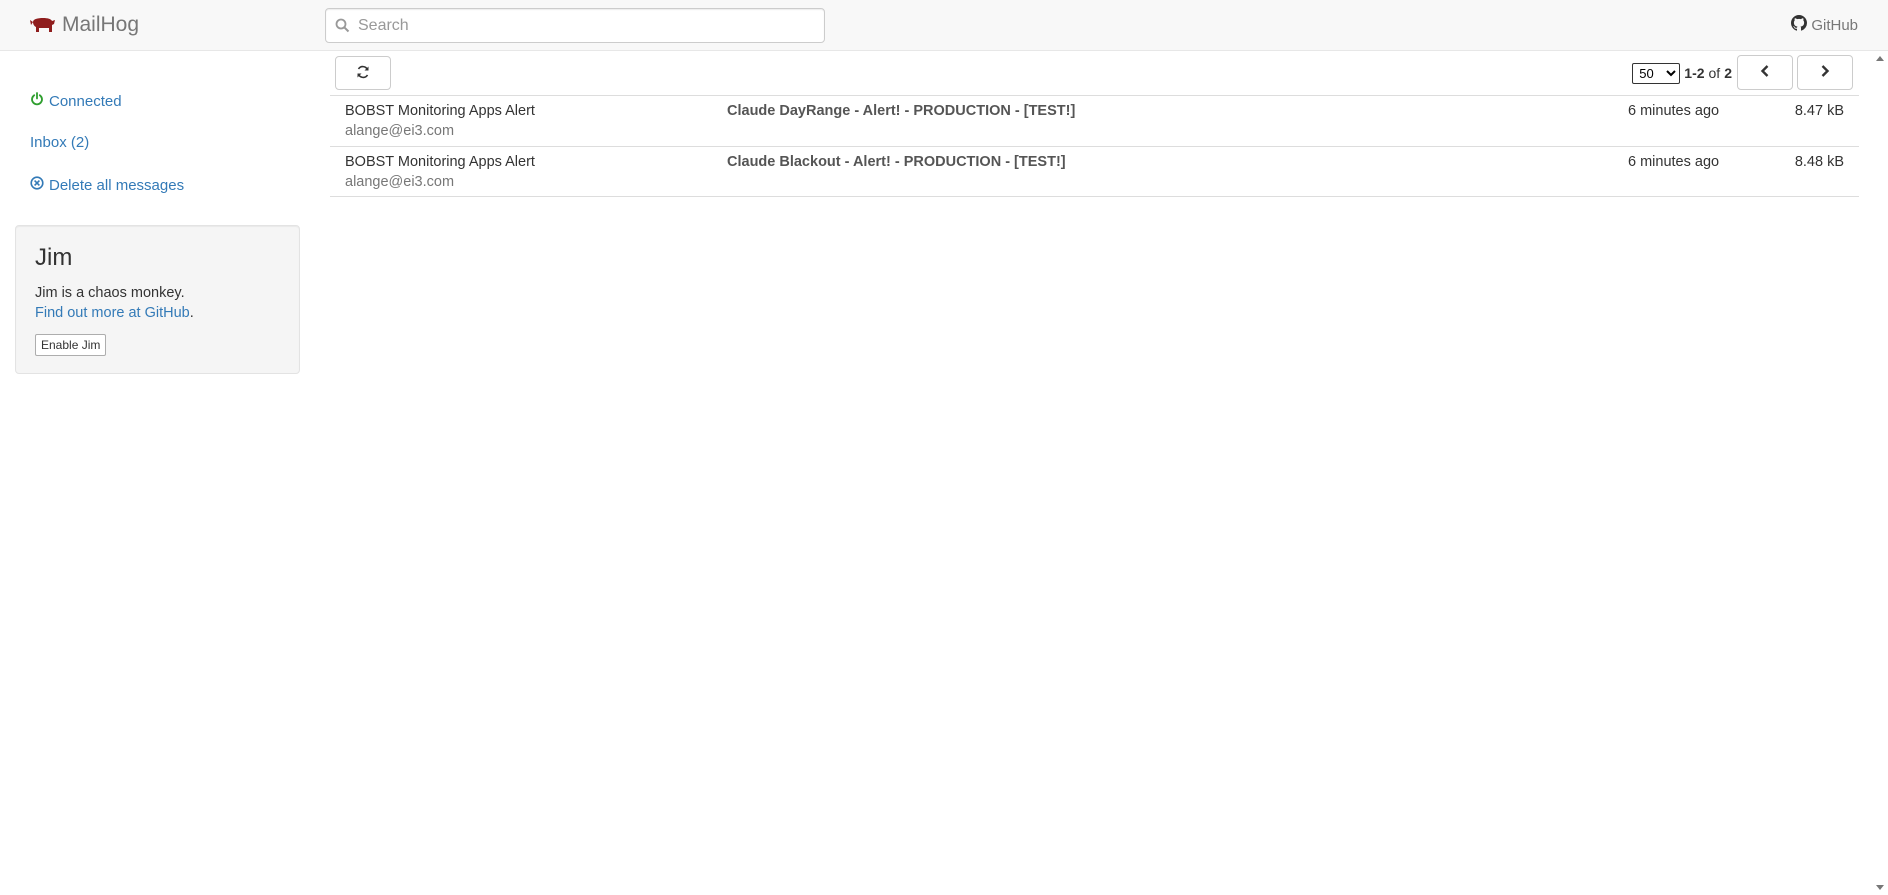 The width and height of the screenshot is (1888, 895). Describe the element at coordinates (1819, 162) in the screenshot. I see `message-size: 8.48 kB` at that location.